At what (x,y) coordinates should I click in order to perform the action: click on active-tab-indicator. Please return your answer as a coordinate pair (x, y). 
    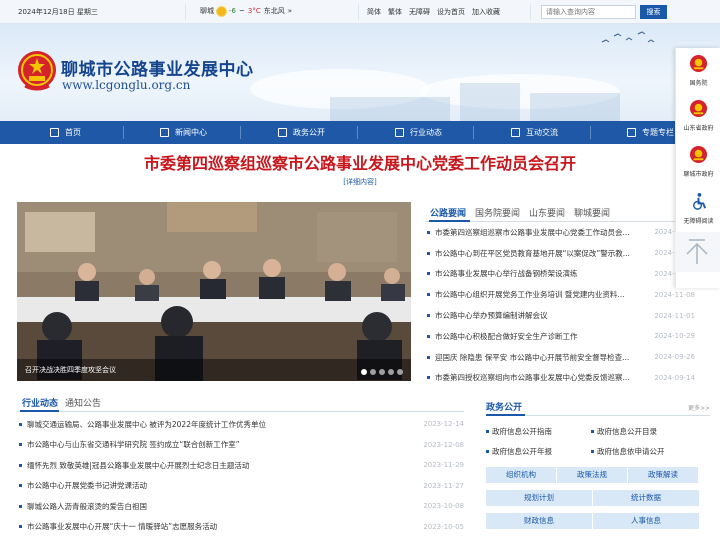
    Looking at the image, I should click on (505, 415).